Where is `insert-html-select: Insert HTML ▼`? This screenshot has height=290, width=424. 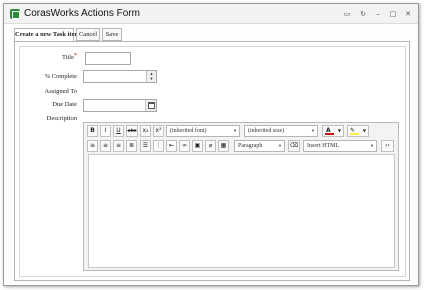 insert-html-select: Insert HTML ▼ is located at coordinates (340, 146).